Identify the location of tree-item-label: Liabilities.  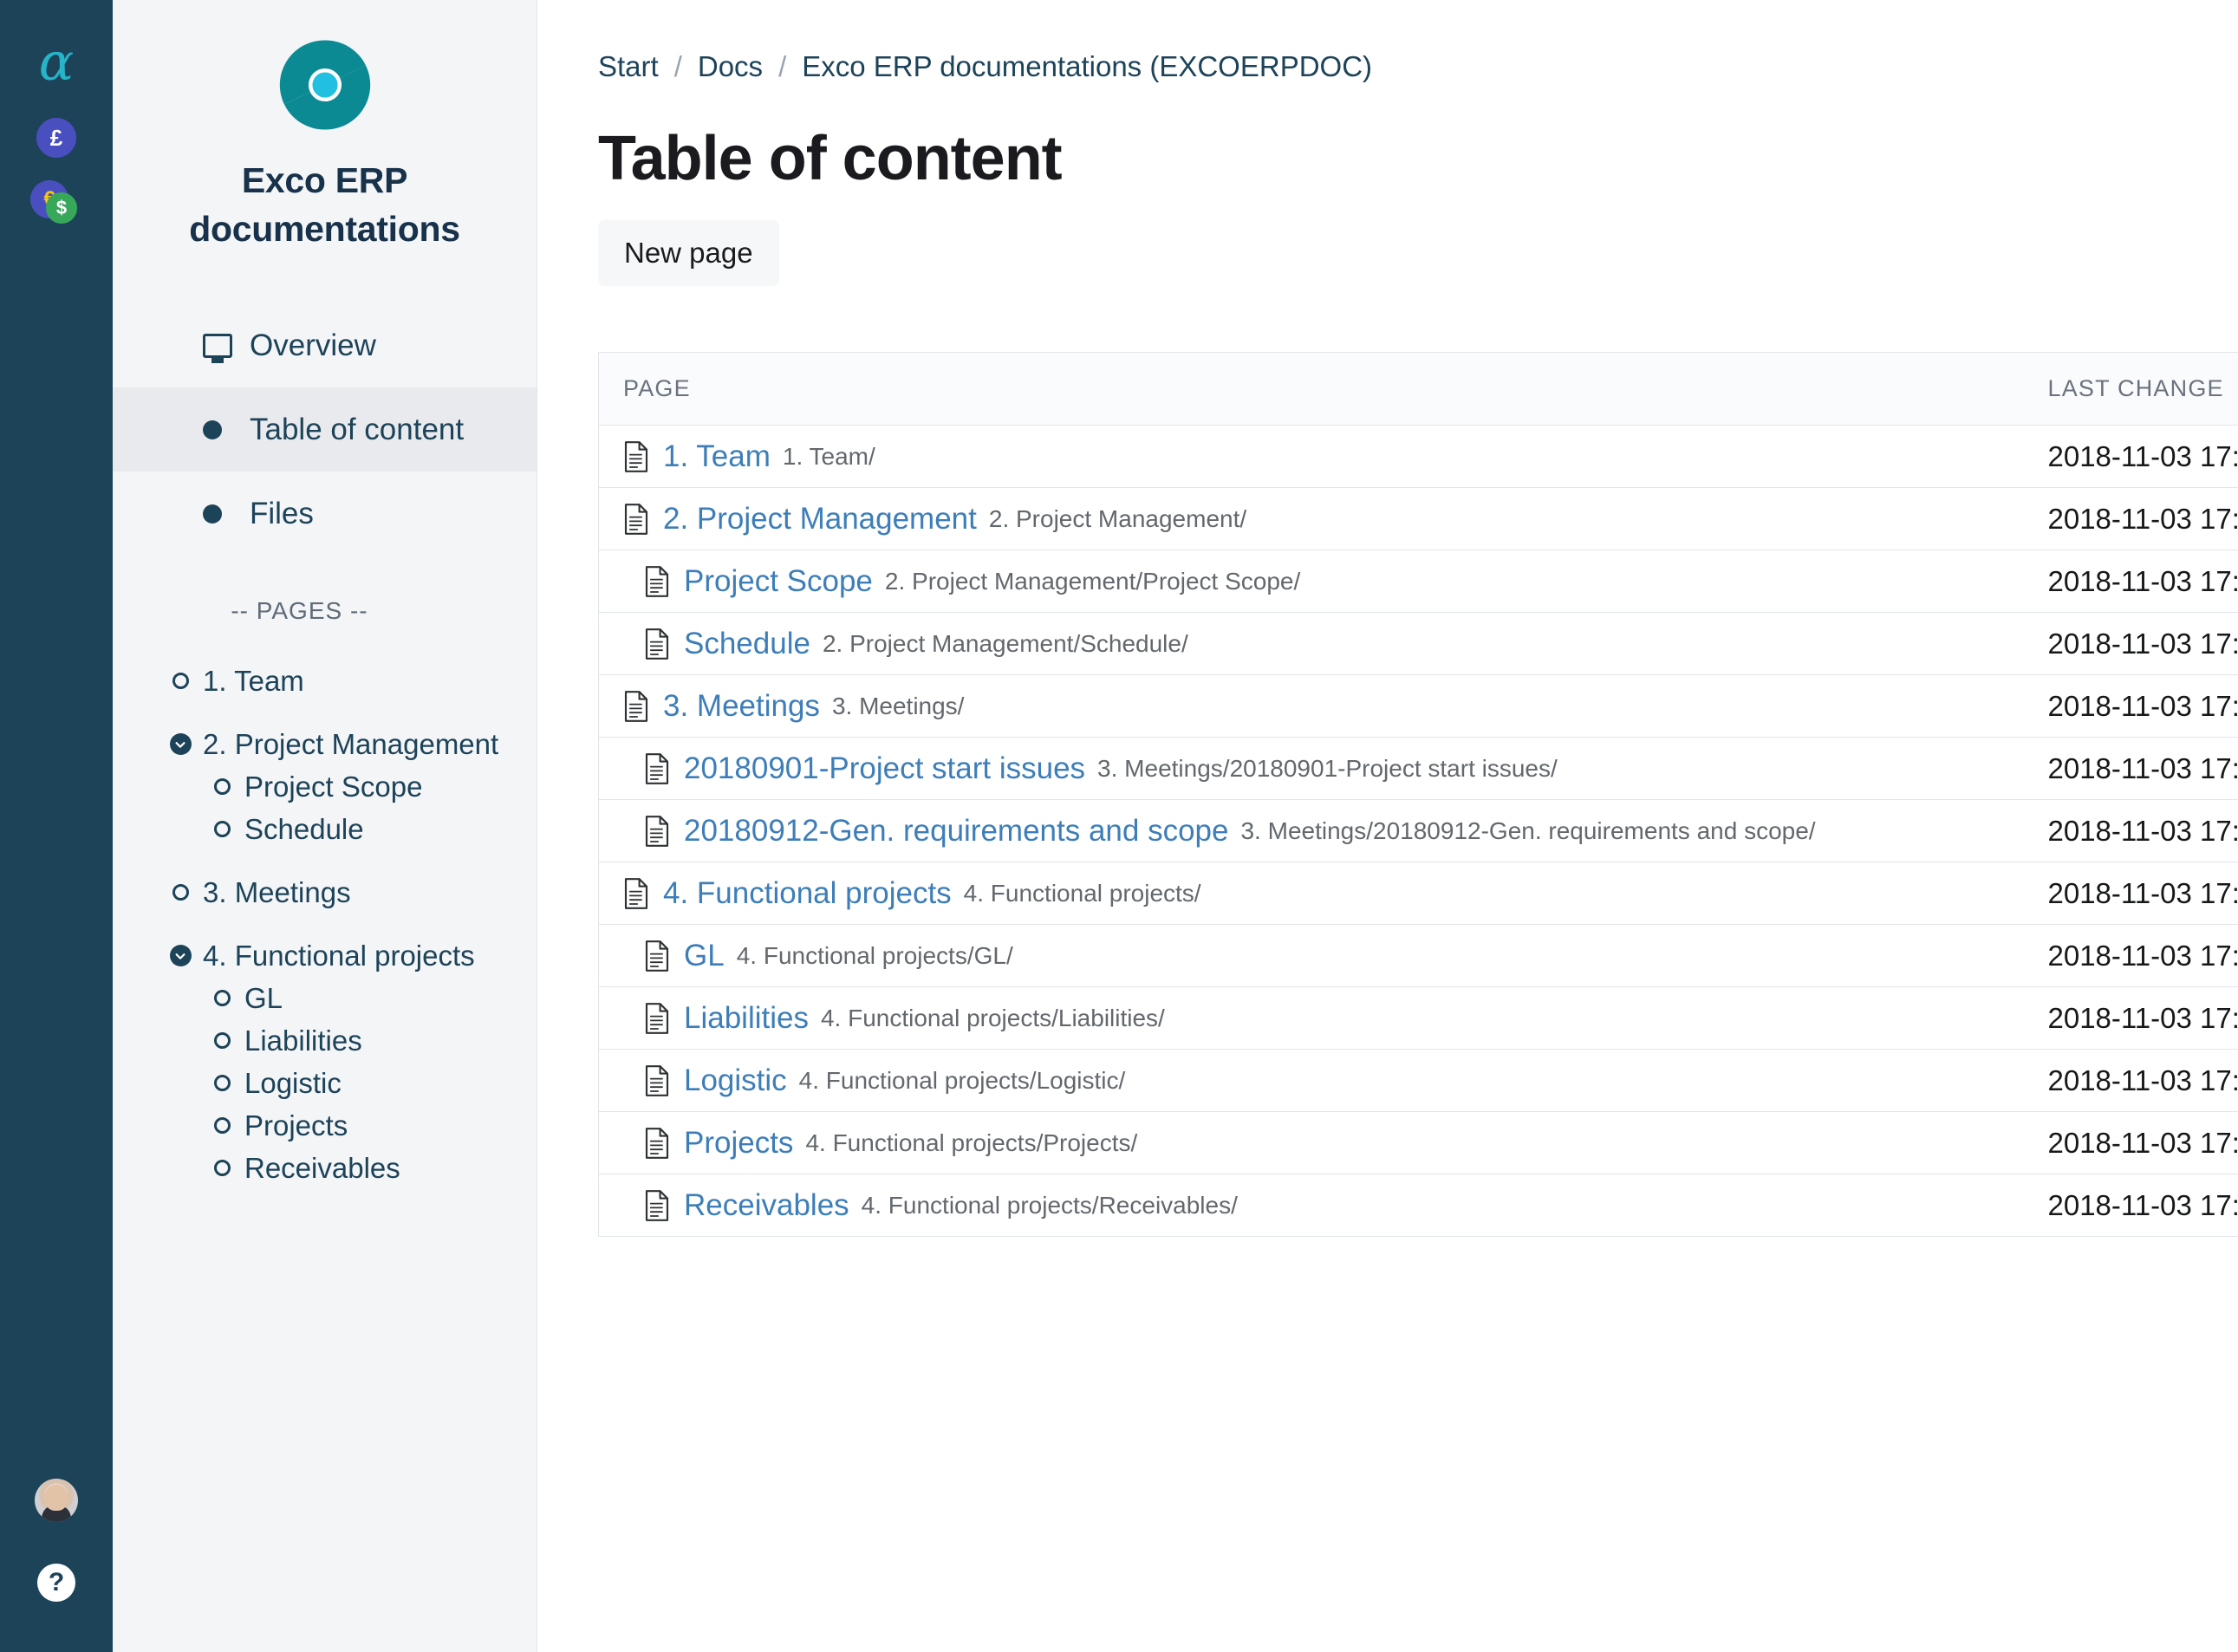
(303, 1040).